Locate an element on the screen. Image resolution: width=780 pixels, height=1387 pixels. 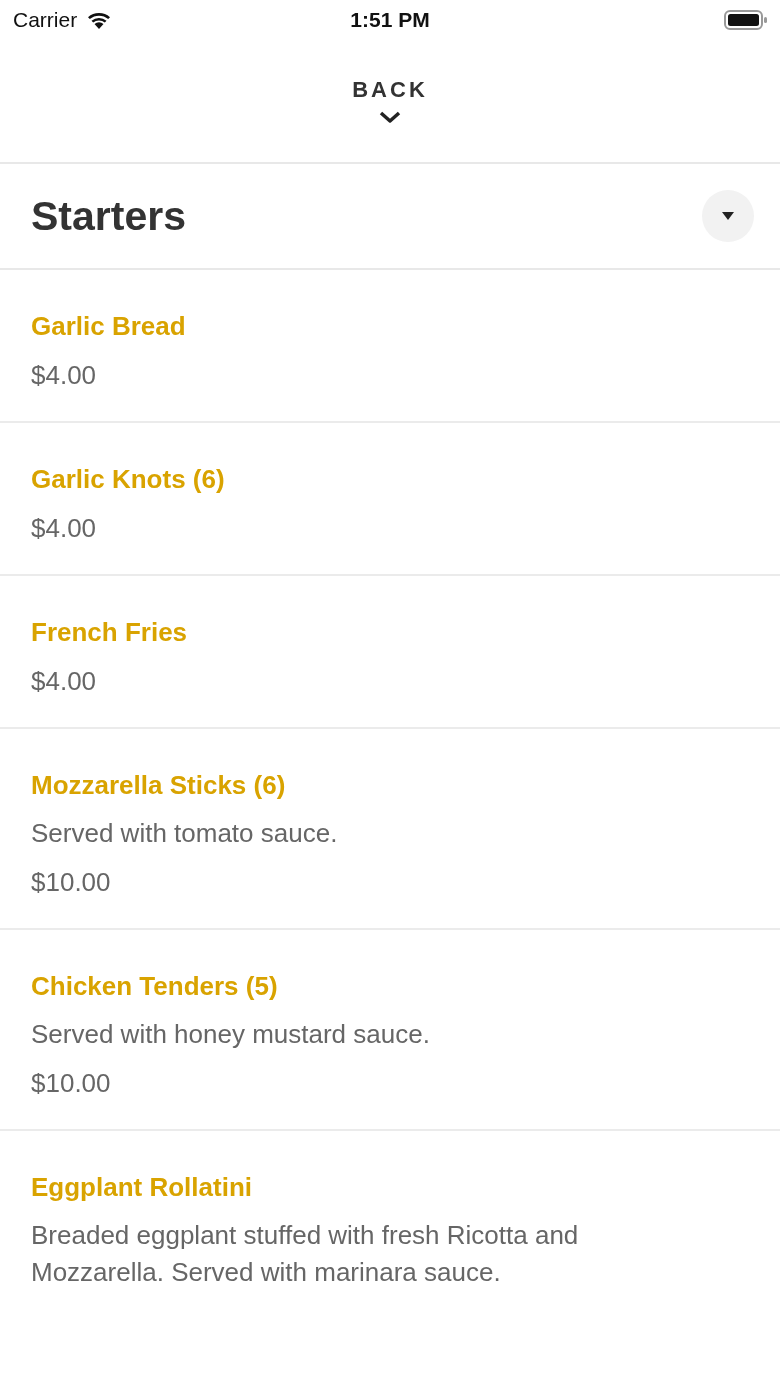
triangle-down-icon is located at coordinates (728, 216).